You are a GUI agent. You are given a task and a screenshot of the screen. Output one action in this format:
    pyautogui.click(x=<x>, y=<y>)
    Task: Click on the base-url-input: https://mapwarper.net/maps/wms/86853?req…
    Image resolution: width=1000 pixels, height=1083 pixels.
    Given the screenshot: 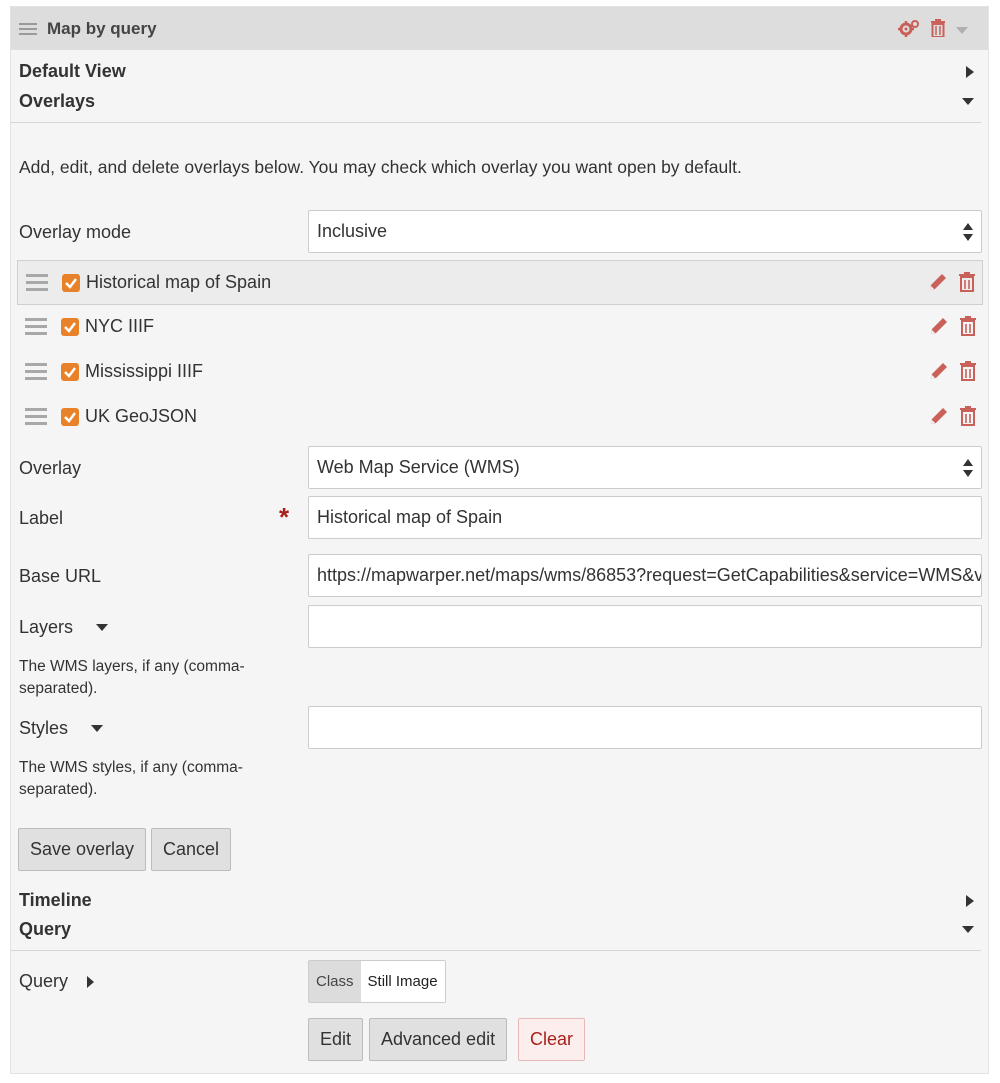 What is the action you would take?
    pyautogui.click(x=645, y=575)
    